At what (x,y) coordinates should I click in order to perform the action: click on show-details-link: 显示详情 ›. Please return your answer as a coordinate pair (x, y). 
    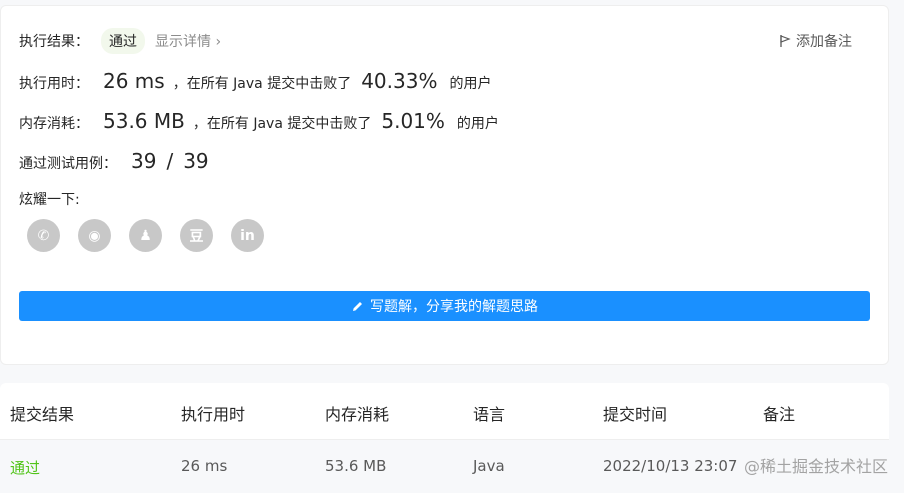
    Looking at the image, I should click on (188, 41).